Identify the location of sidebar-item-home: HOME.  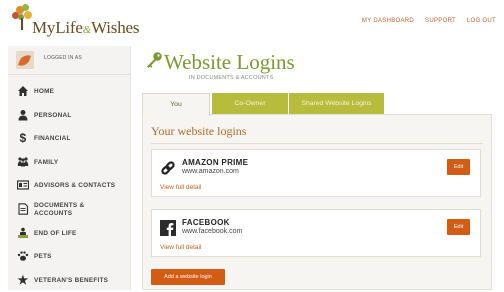
(69, 92).